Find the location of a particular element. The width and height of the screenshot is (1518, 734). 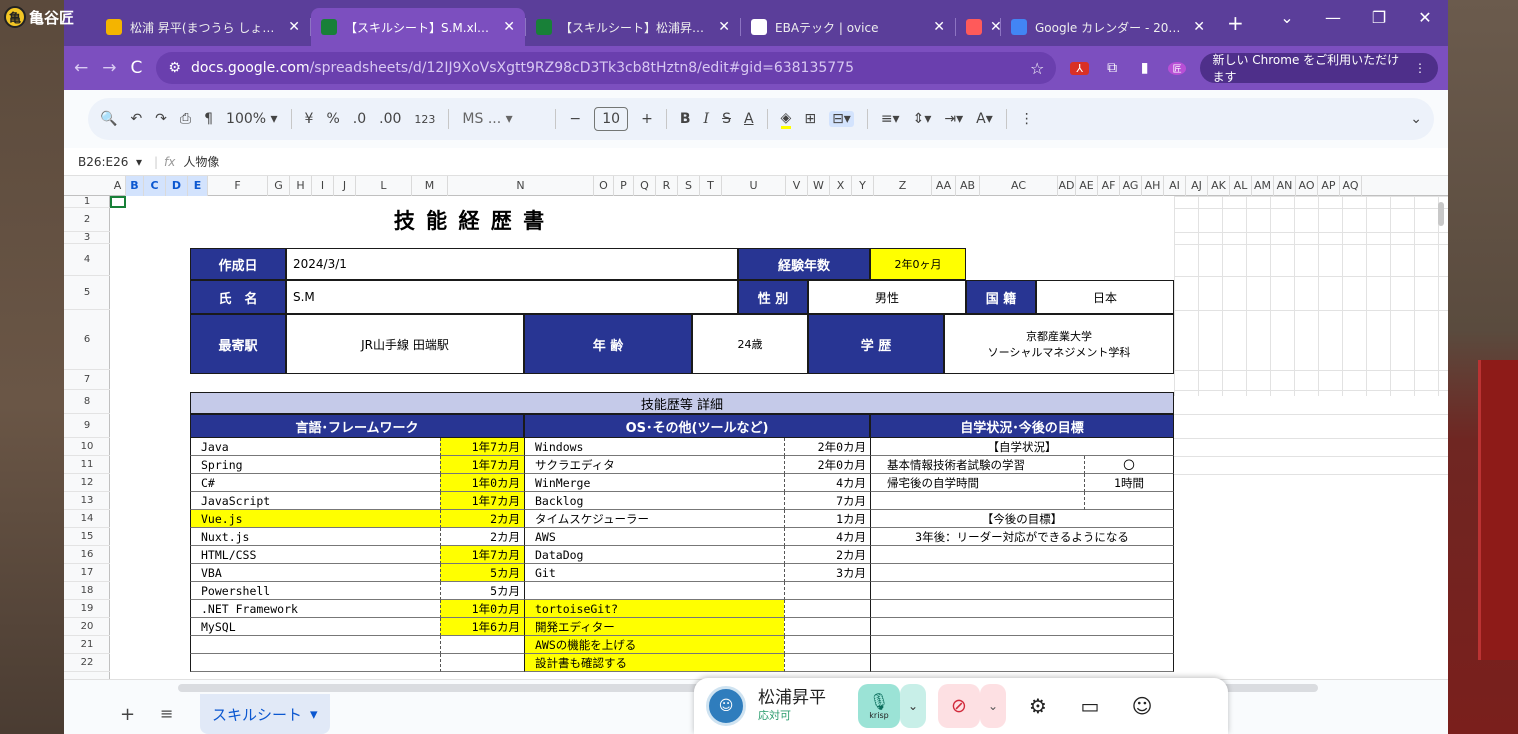

self-study-item: 帰宅後の自学時間 is located at coordinates (977, 483).